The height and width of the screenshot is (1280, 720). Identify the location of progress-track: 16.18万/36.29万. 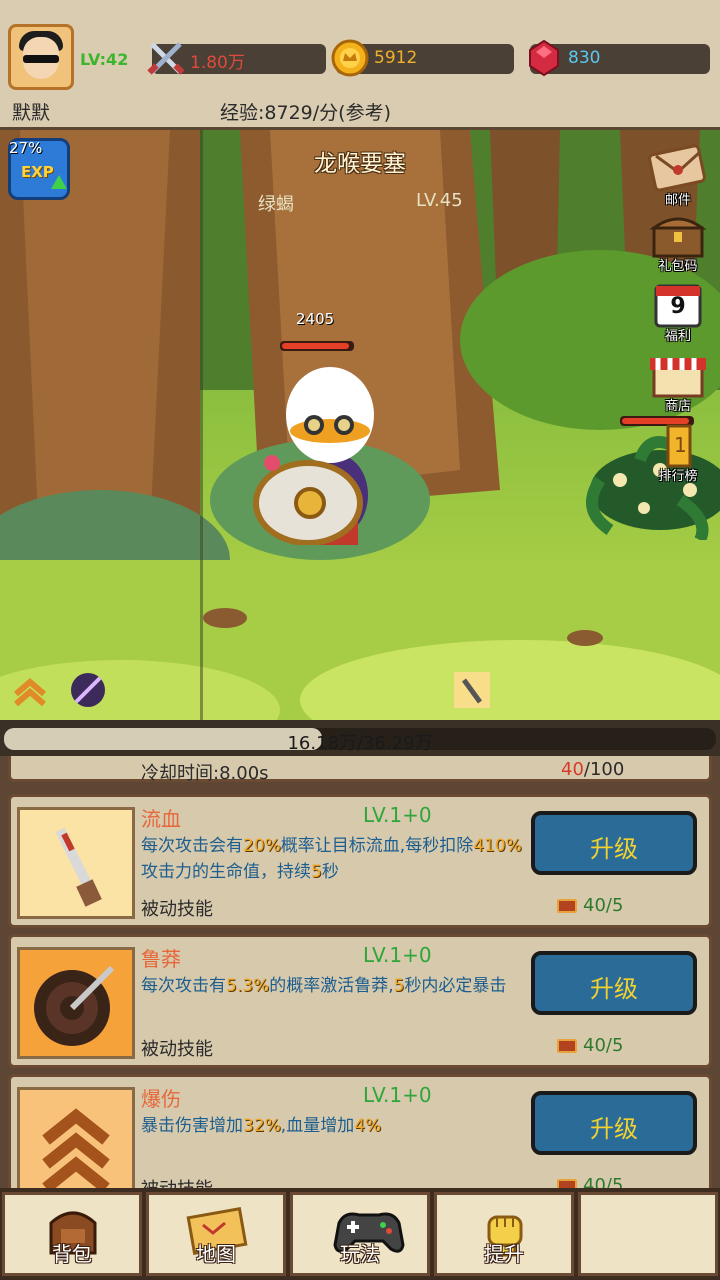
(360, 741).